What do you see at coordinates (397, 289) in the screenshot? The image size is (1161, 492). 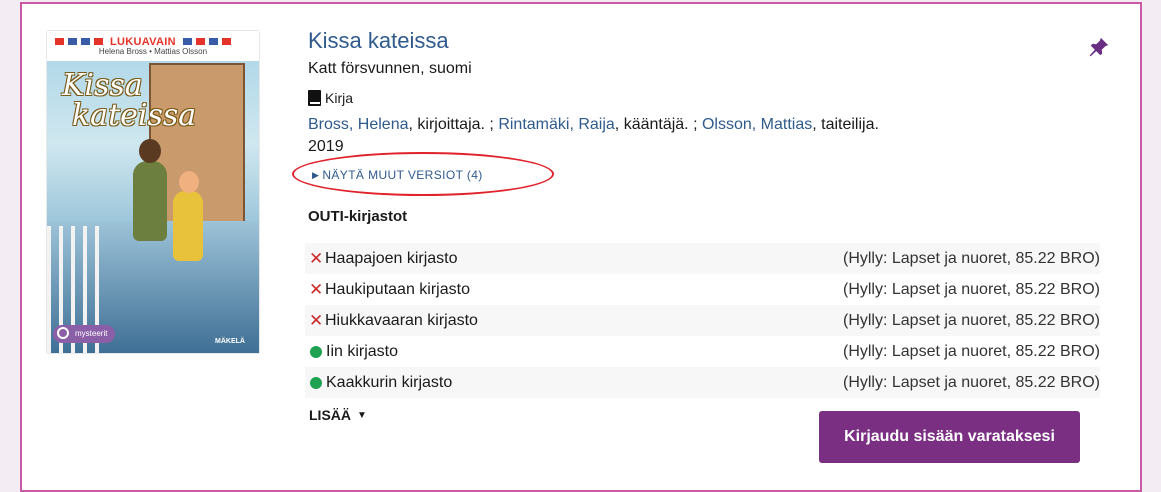 I see `holding-library: Haukiputaan kirjasto` at bounding box center [397, 289].